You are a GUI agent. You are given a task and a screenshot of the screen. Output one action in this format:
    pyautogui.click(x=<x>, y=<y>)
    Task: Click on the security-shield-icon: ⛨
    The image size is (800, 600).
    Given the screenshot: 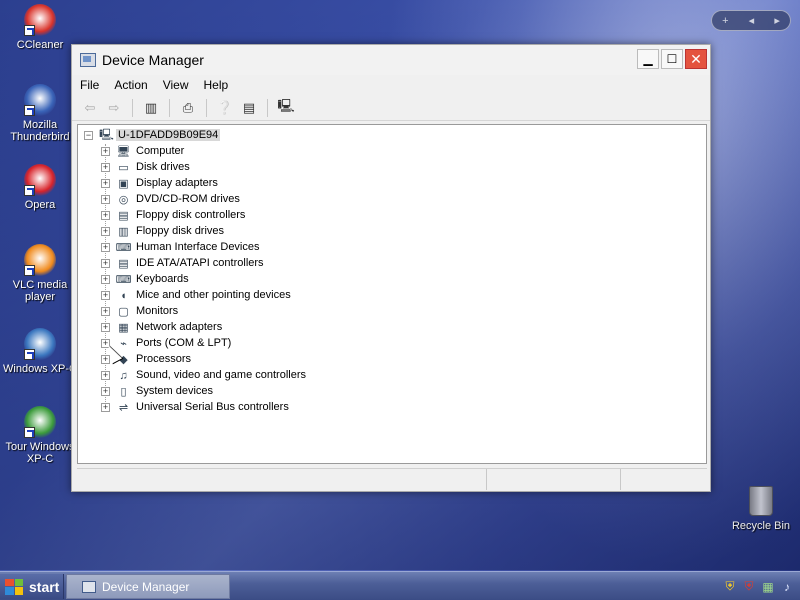 What is the action you would take?
    pyautogui.click(x=730, y=587)
    